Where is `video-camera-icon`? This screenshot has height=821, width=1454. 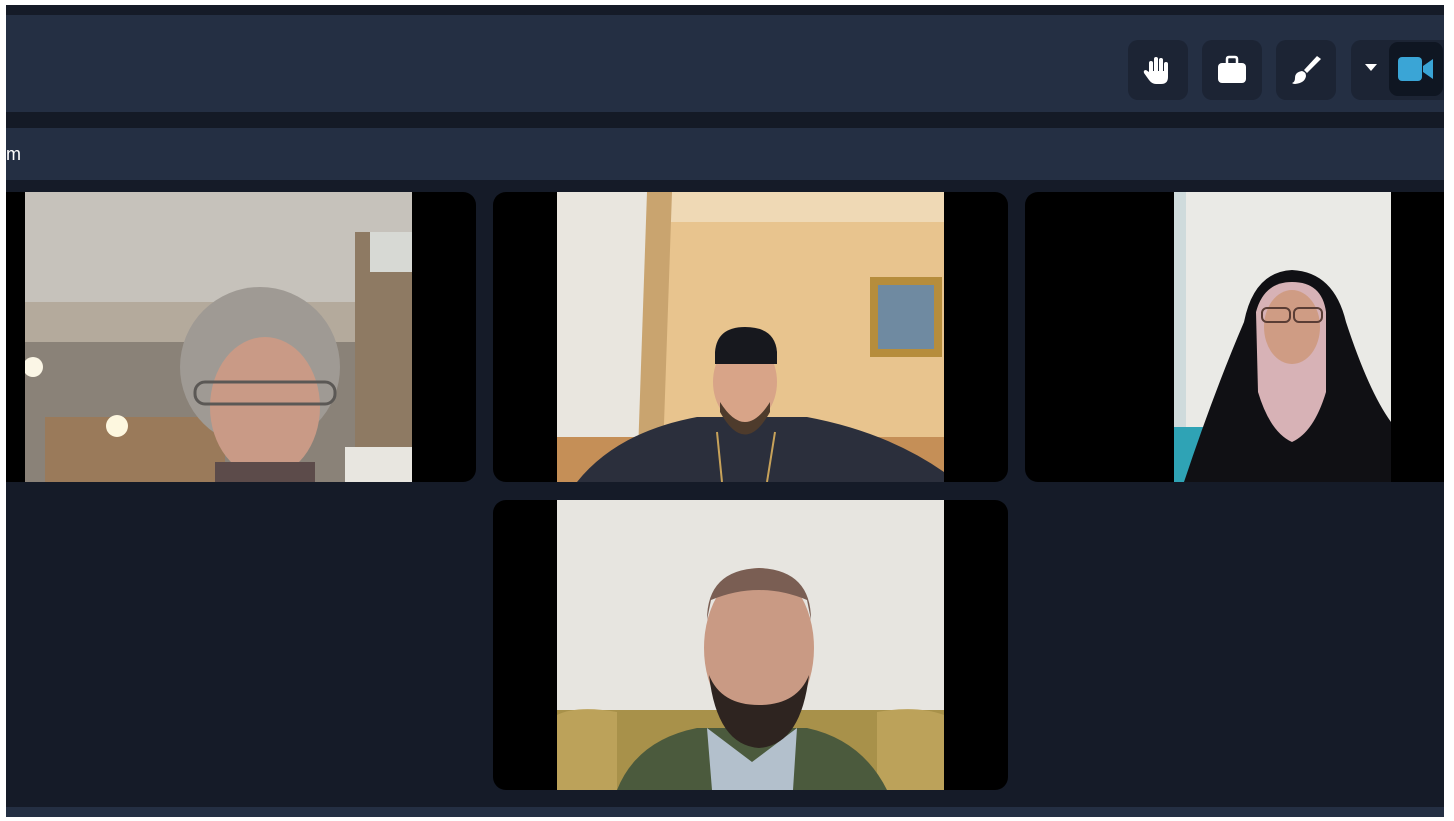
video-camera-icon is located at coordinates (1415, 69).